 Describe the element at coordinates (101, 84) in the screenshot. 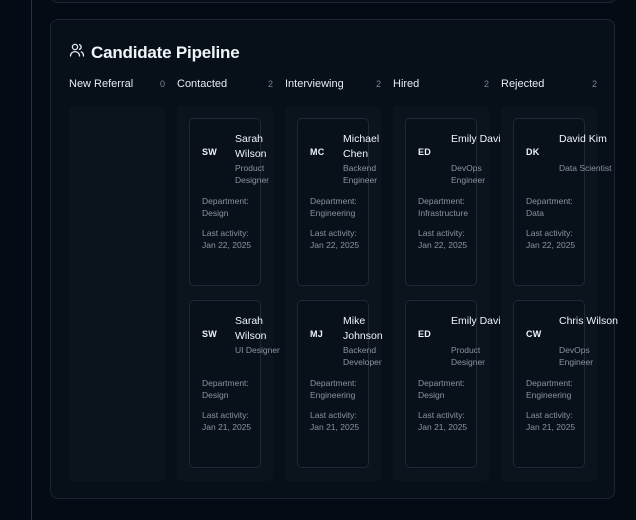

I see `column-title: New Referral` at that location.